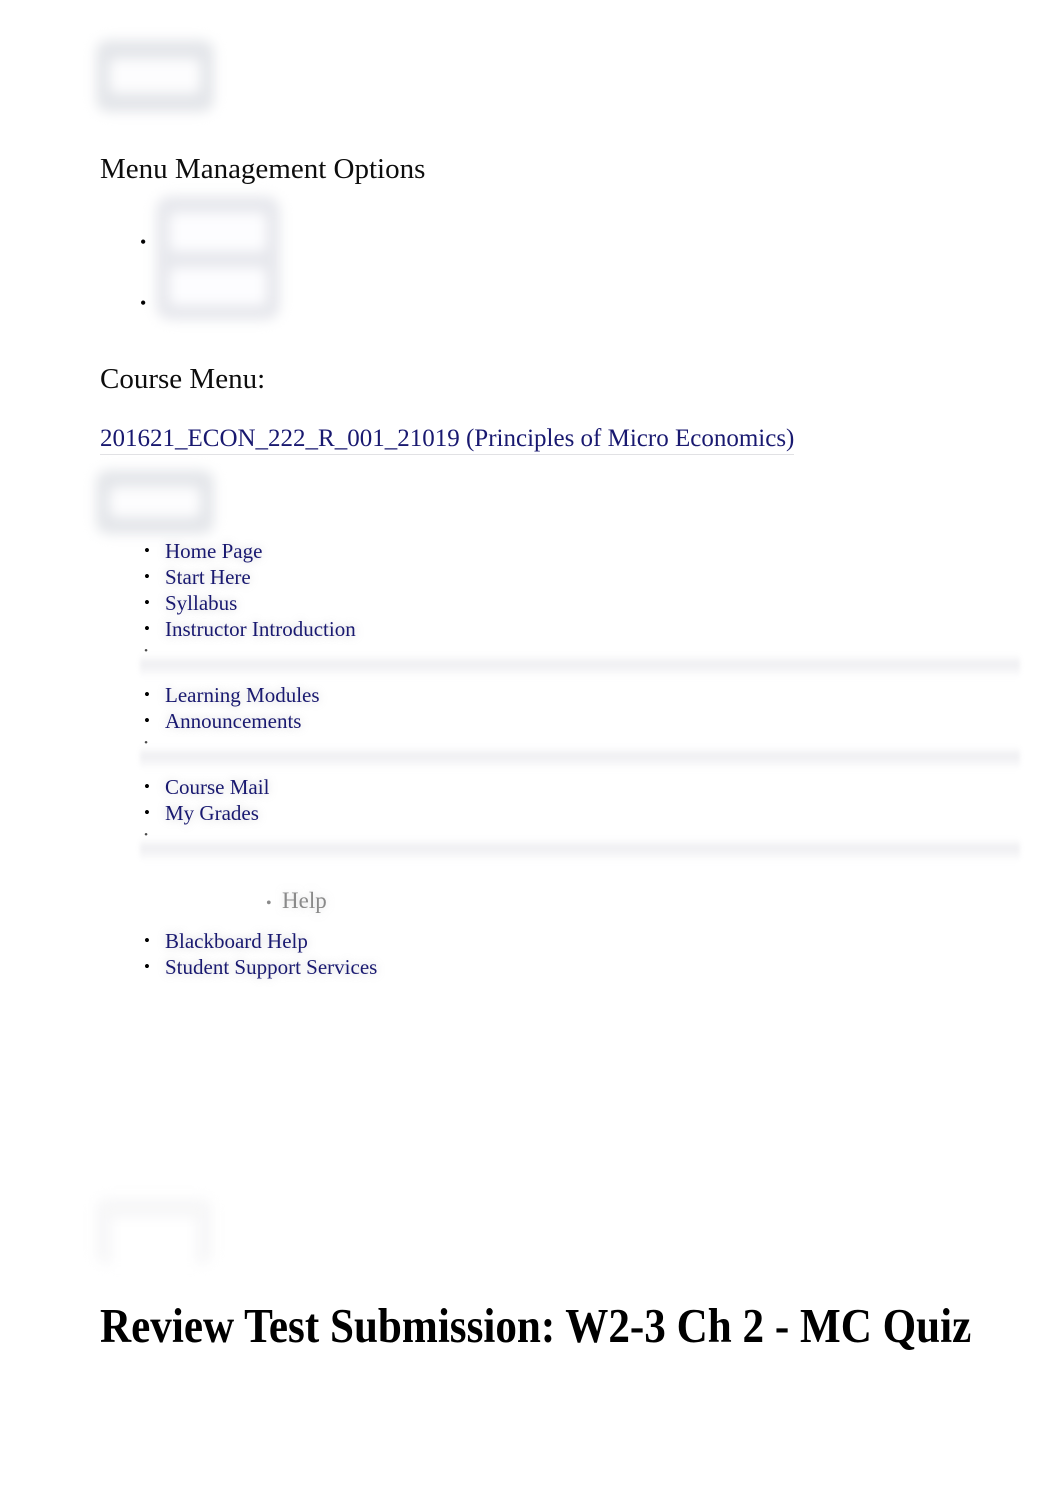  Describe the element at coordinates (590, 695) in the screenshot. I see `course-menu-item-learning-modules: • Learning Modules` at that location.